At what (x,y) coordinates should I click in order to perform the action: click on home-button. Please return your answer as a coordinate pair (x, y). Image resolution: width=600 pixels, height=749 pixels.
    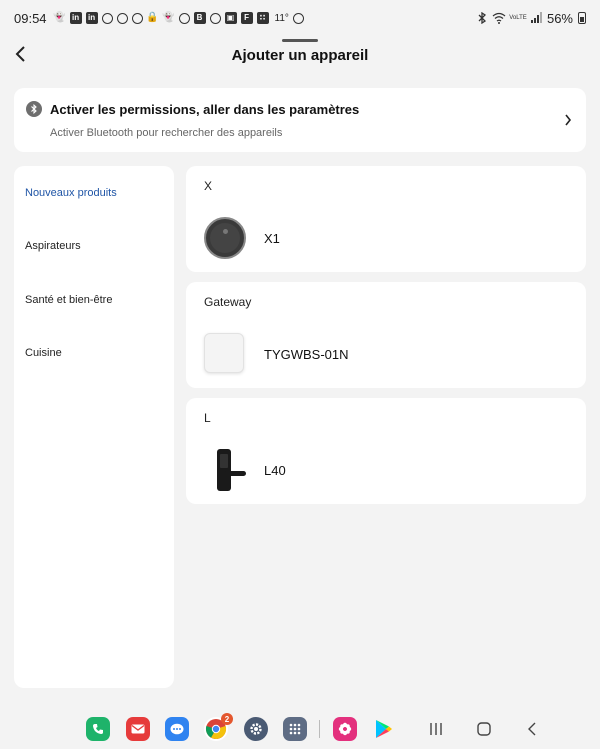
    Looking at the image, I should click on (484, 729).